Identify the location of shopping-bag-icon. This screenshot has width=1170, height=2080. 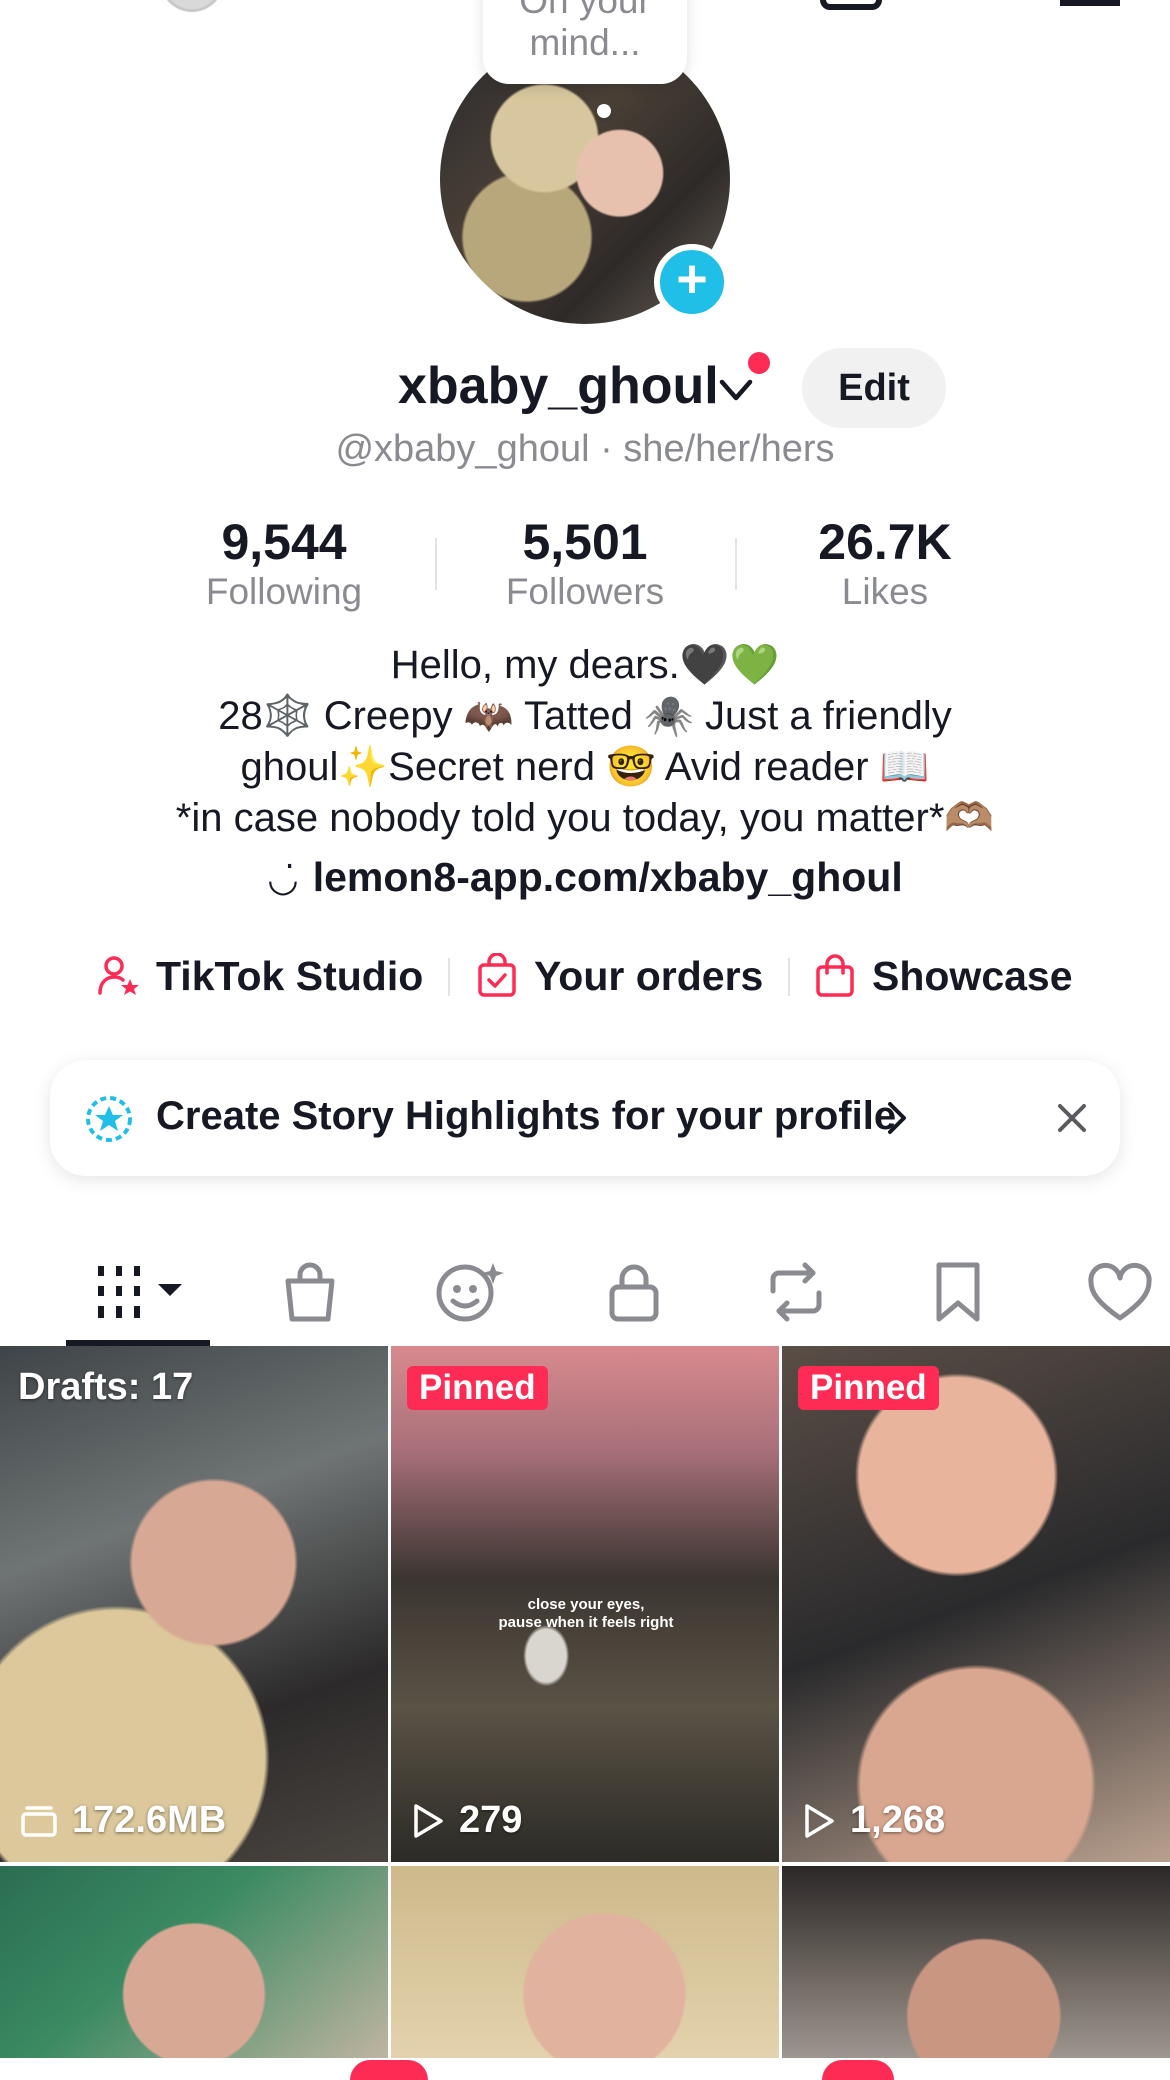
(835, 975).